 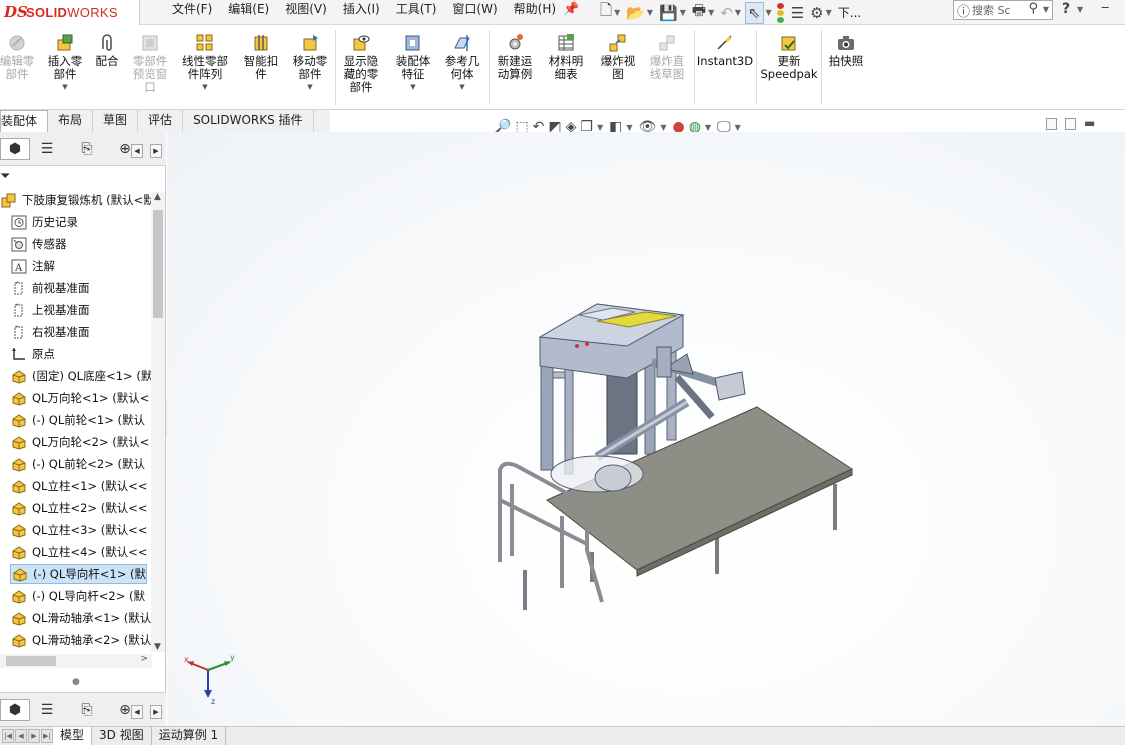 What do you see at coordinates (1080, 9) in the screenshot?
I see `help-dropdown-icon: ▼` at bounding box center [1080, 9].